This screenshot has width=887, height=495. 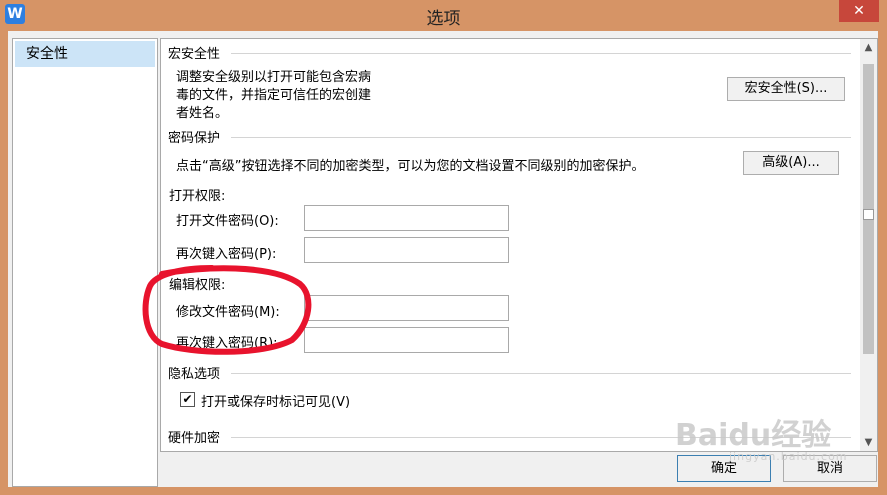 I want to click on open-password-label: 打开文件密码(O):, so click(x=227, y=221).